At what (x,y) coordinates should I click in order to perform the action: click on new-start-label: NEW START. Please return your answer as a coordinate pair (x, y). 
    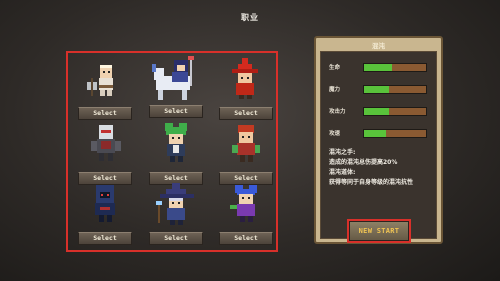
    Looking at the image, I should click on (379, 231).